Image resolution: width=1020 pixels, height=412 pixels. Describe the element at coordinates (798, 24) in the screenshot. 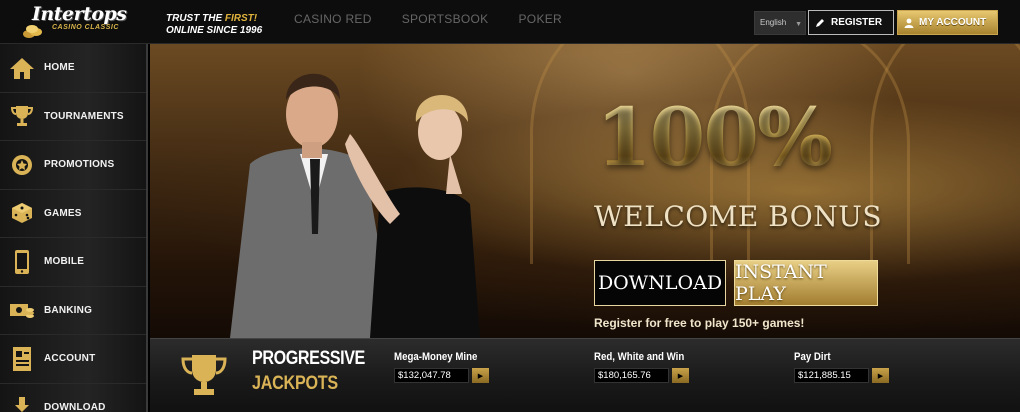

I see `caret-down-icon: ▼` at that location.